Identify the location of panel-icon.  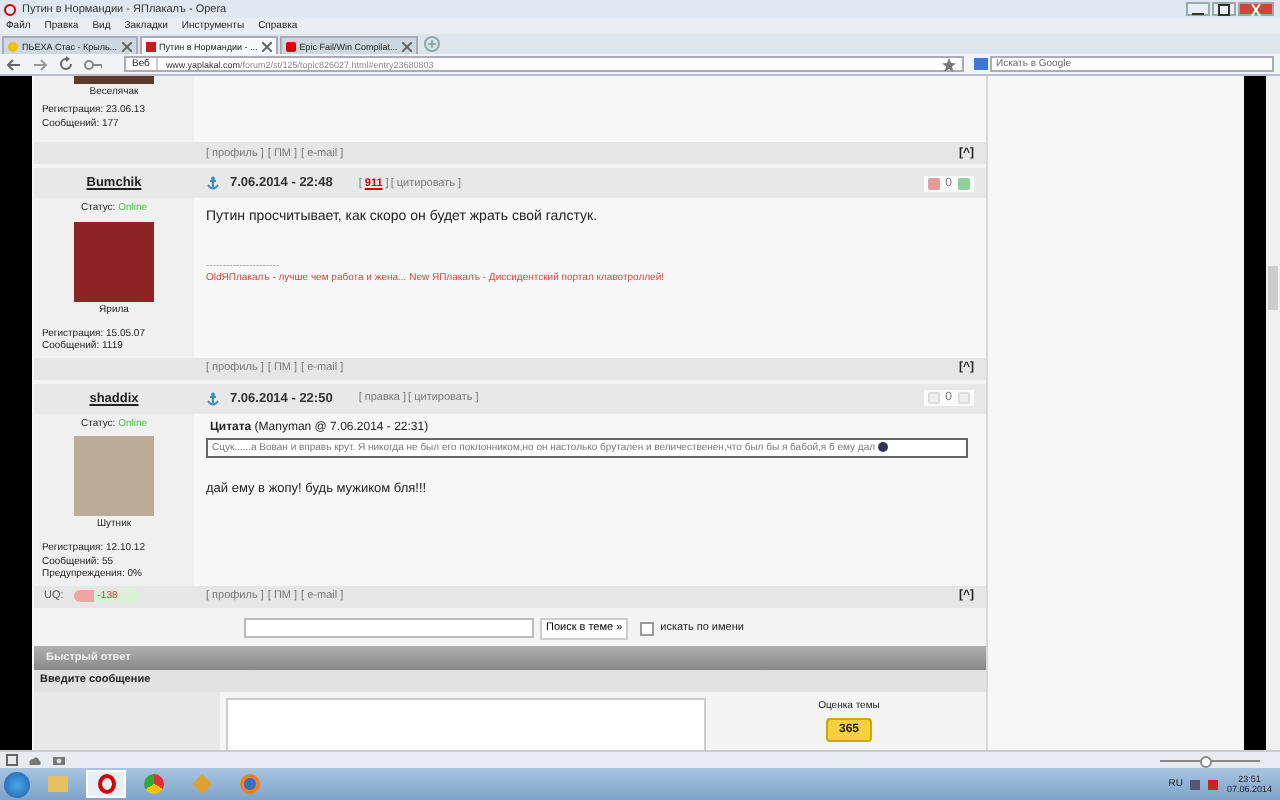
(12, 760).